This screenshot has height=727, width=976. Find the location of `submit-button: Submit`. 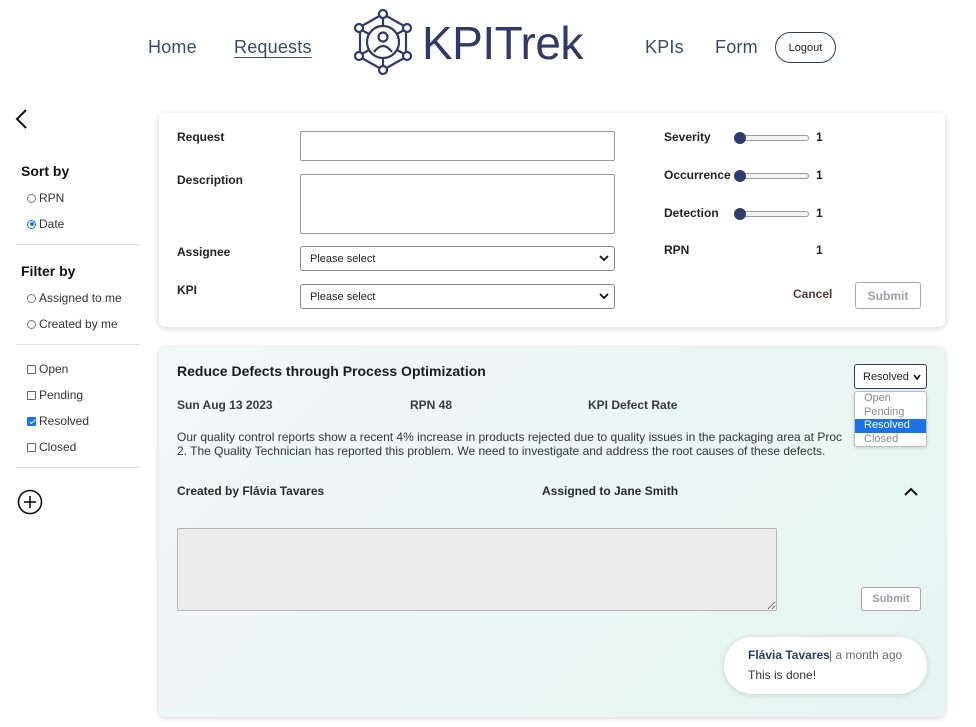

submit-button: Submit is located at coordinates (888, 295).